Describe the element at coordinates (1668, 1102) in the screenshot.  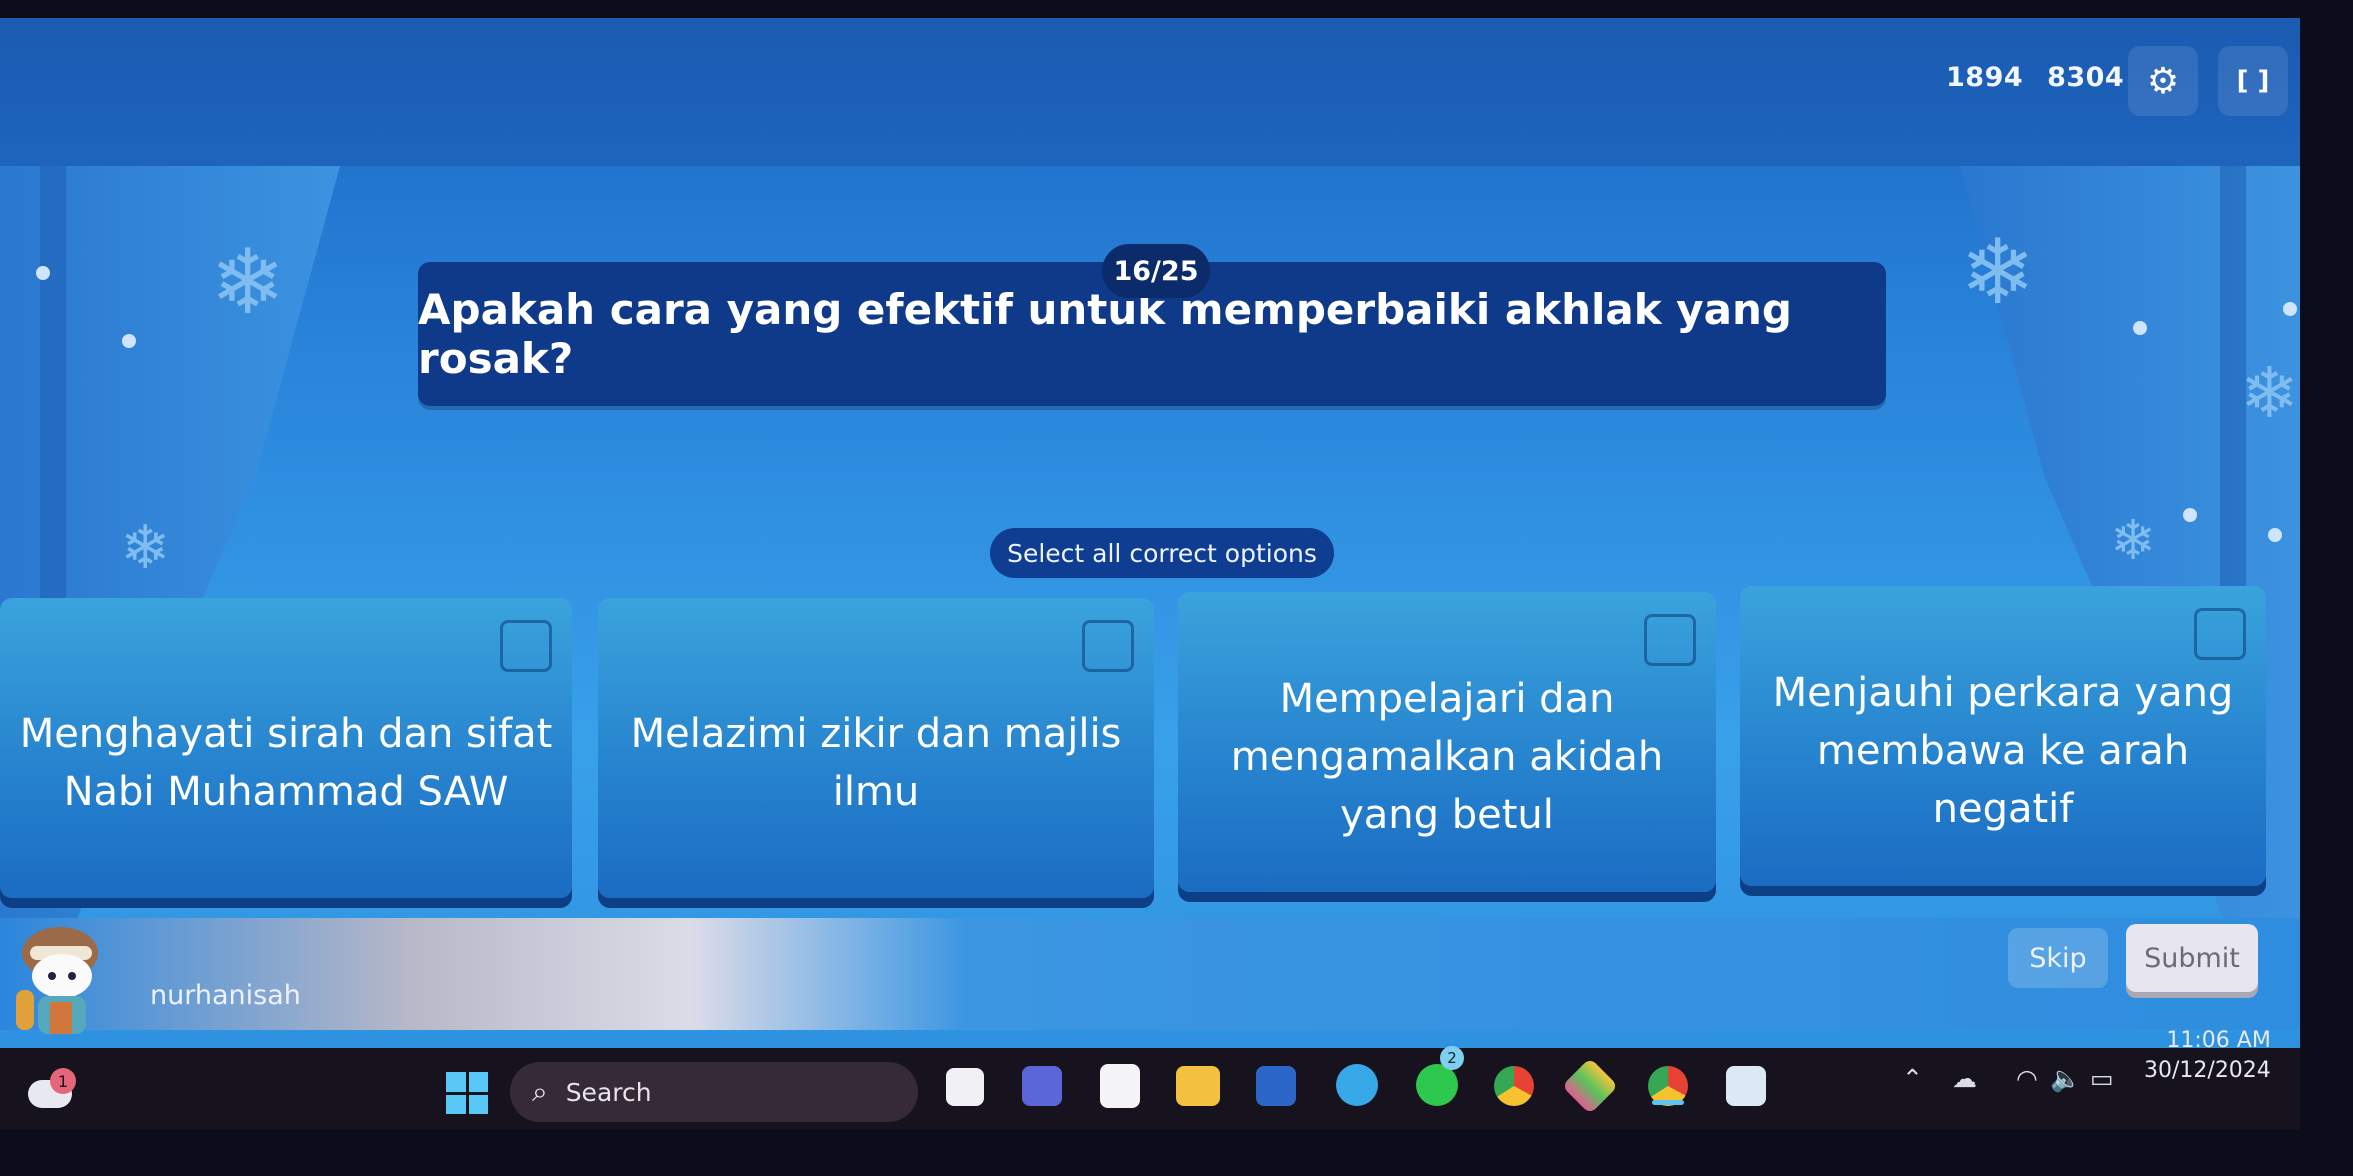
I see `active-app-indicator` at that location.